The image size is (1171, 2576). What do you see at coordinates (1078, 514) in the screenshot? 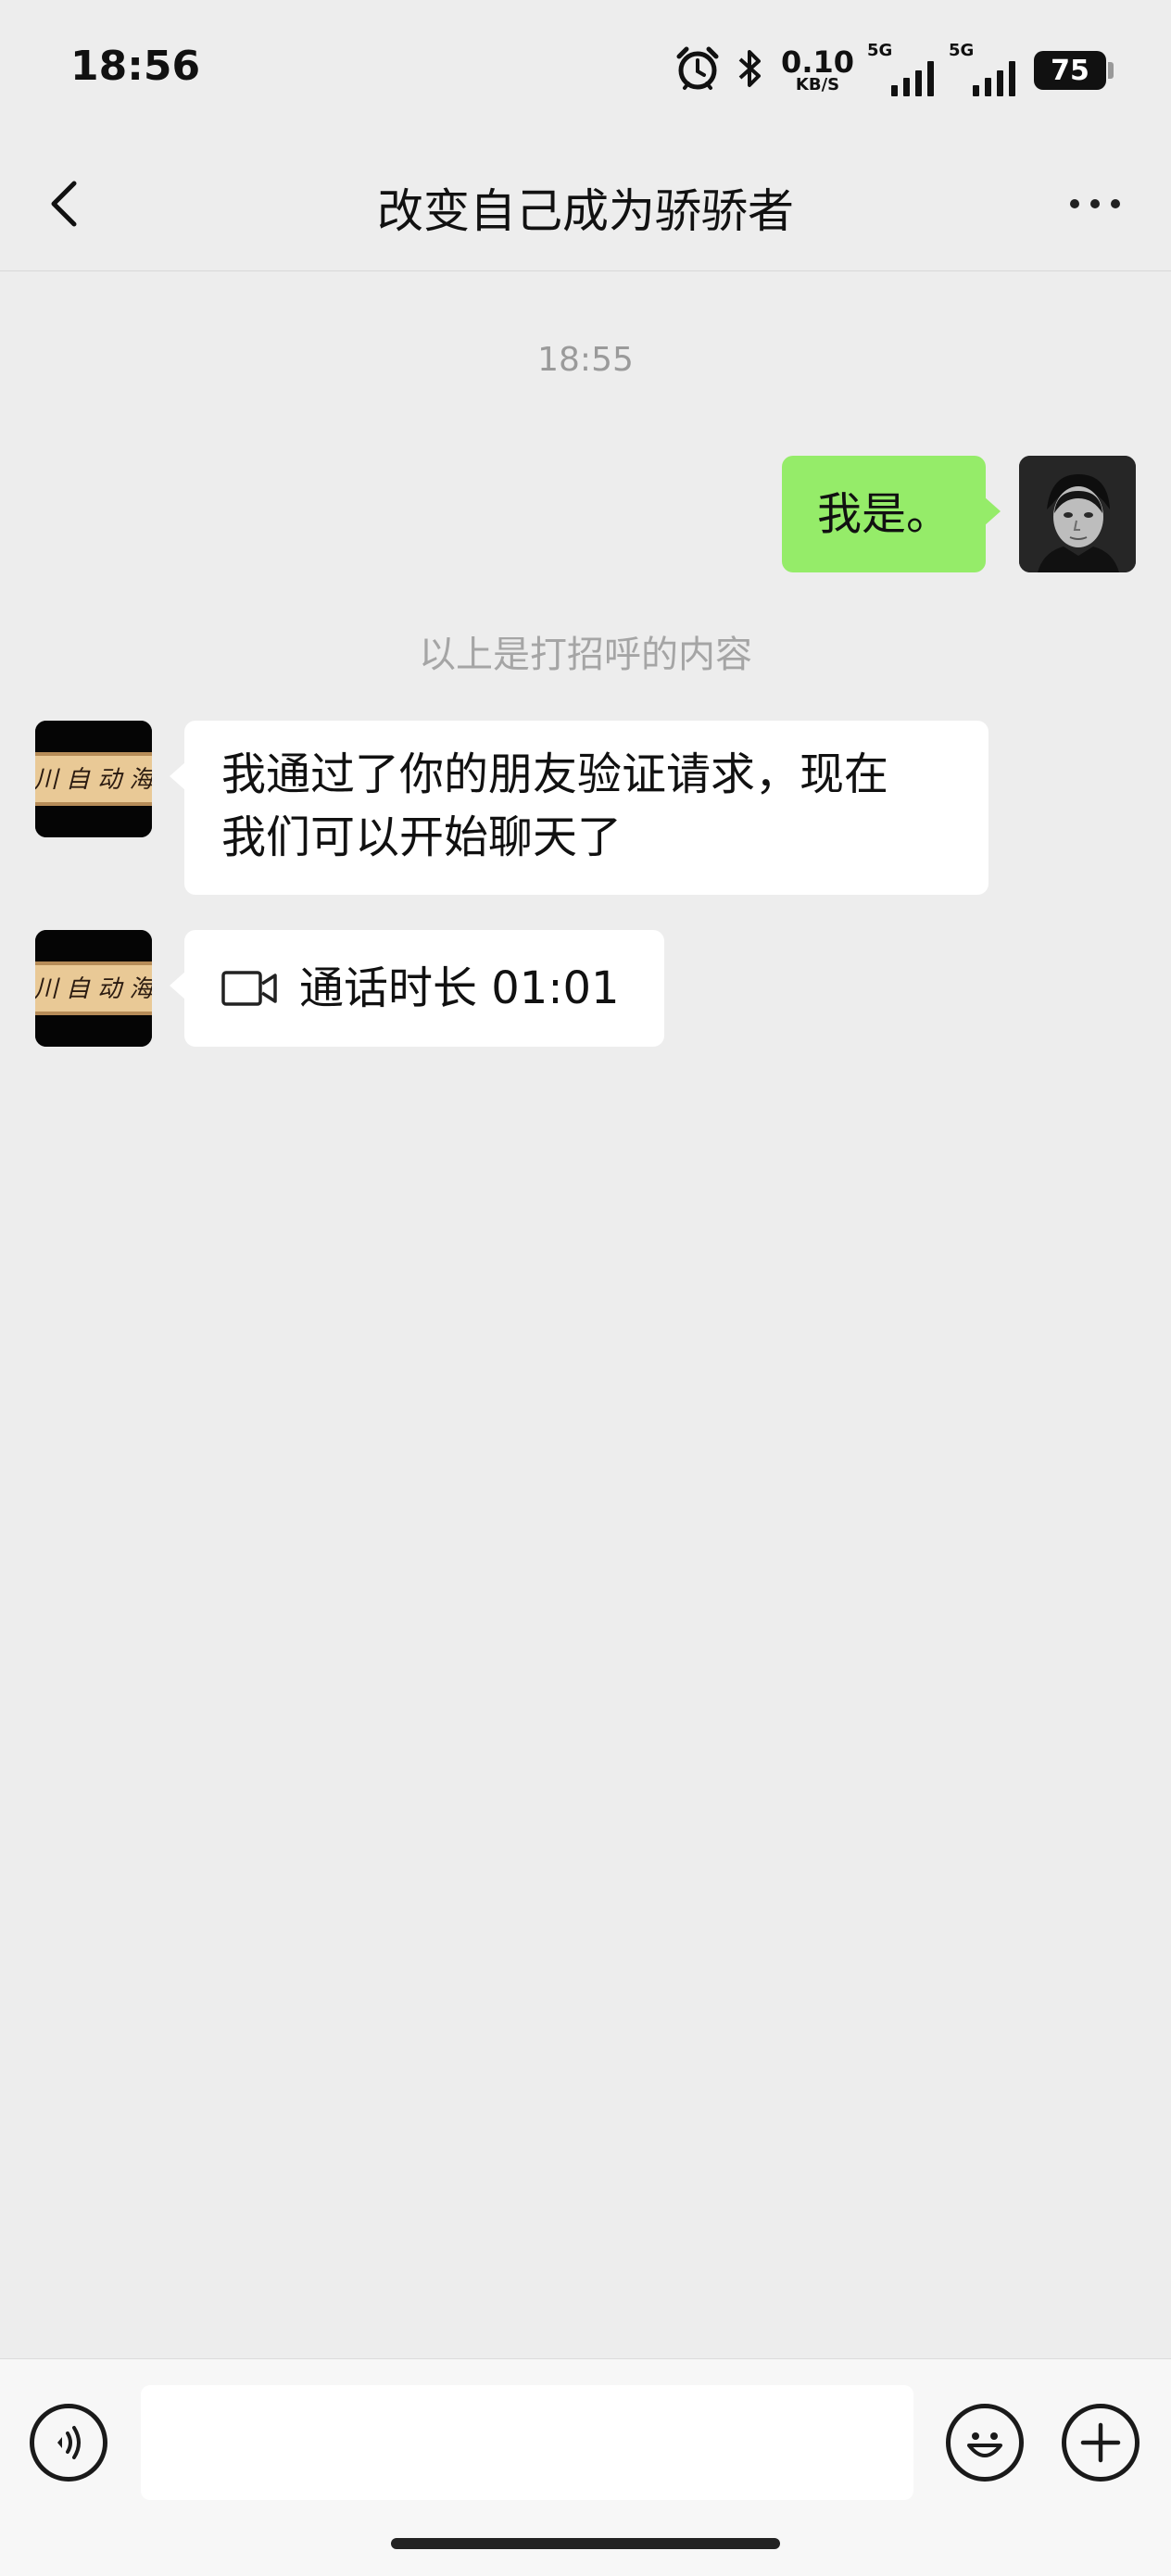
I see `my-avatar` at bounding box center [1078, 514].